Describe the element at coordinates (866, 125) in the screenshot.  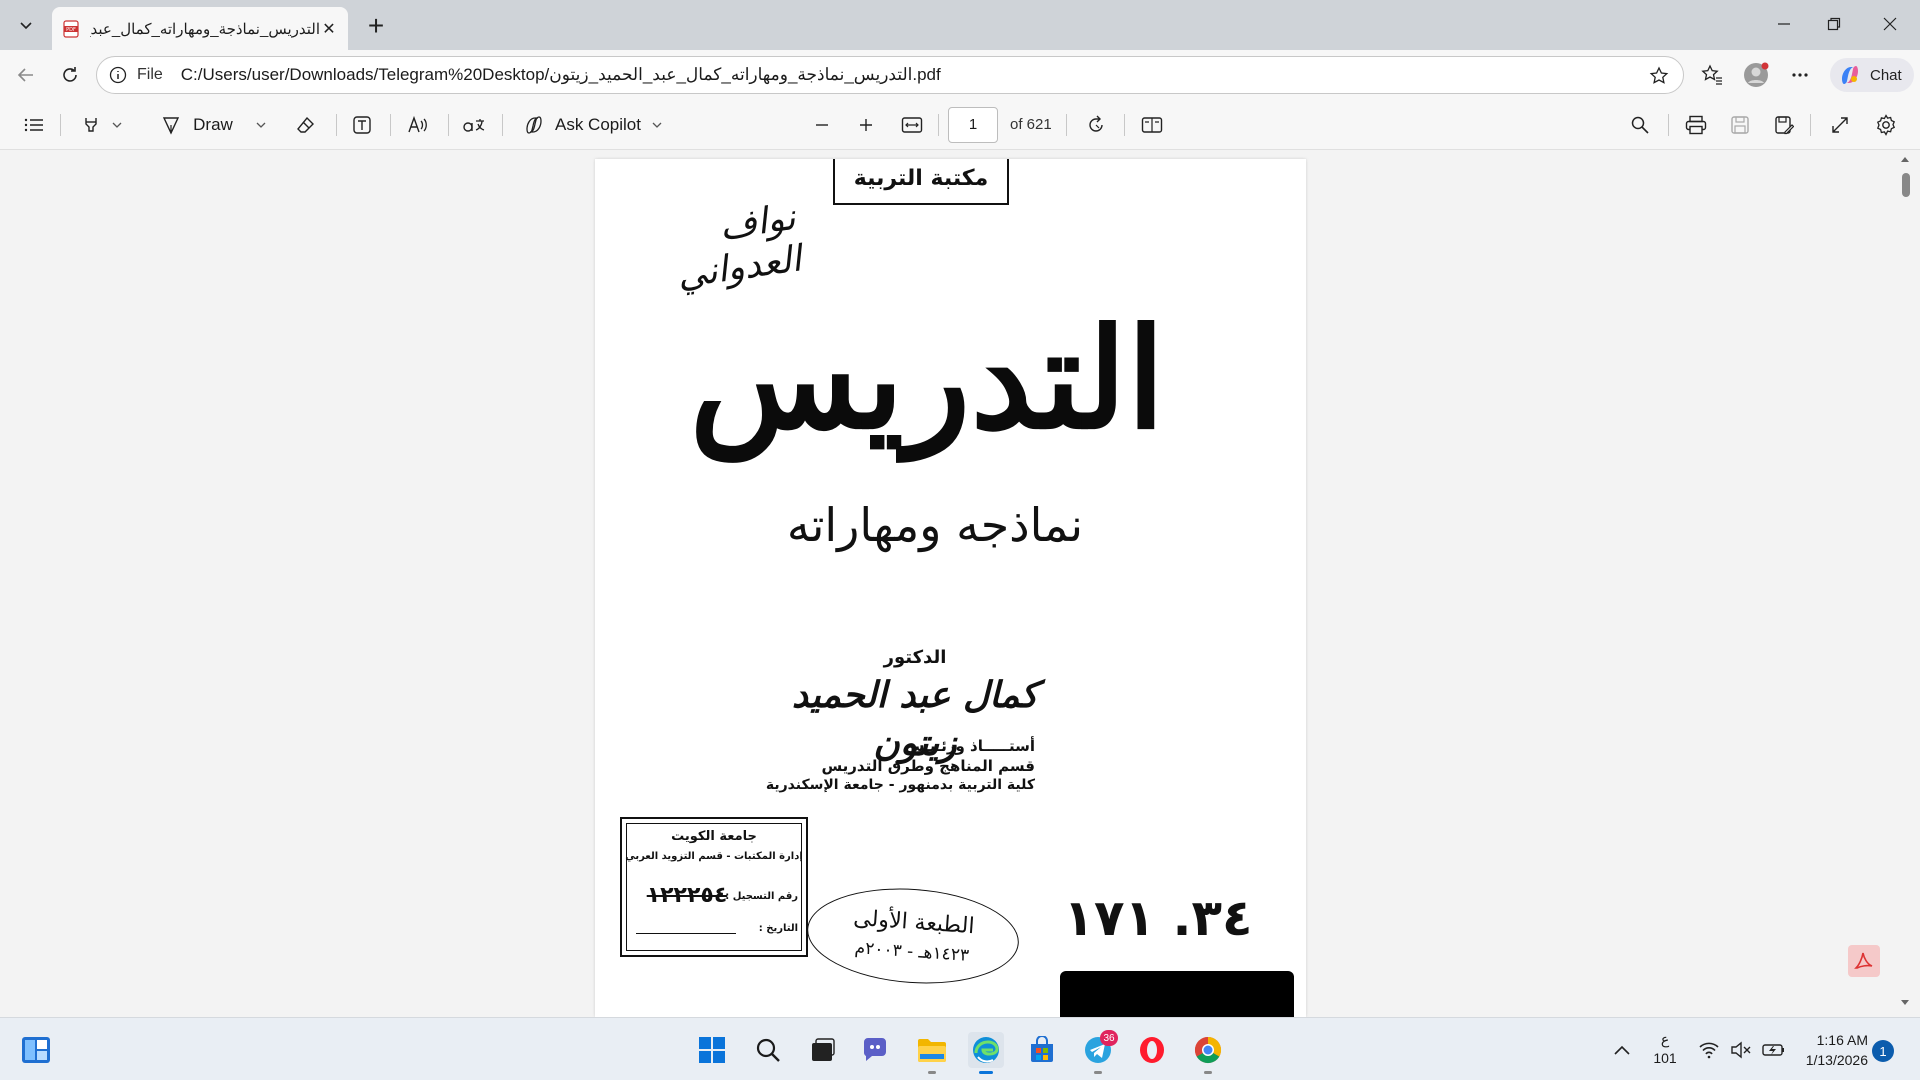
I see `zoom-in-button` at that location.